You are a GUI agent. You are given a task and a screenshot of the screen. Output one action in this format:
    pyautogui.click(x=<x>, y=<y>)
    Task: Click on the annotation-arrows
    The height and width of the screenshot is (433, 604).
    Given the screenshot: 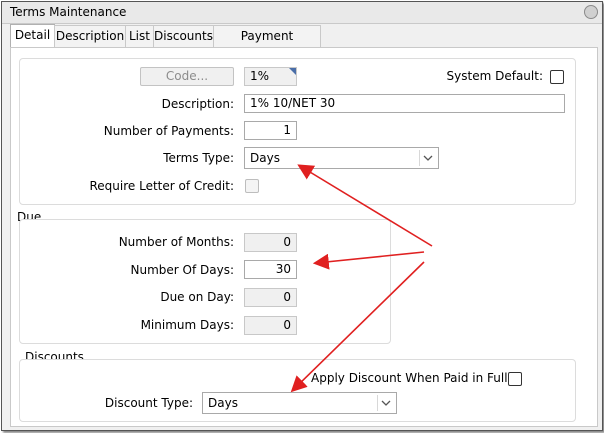 What is the action you would take?
    pyautogui.click(x=361, y=278)
    